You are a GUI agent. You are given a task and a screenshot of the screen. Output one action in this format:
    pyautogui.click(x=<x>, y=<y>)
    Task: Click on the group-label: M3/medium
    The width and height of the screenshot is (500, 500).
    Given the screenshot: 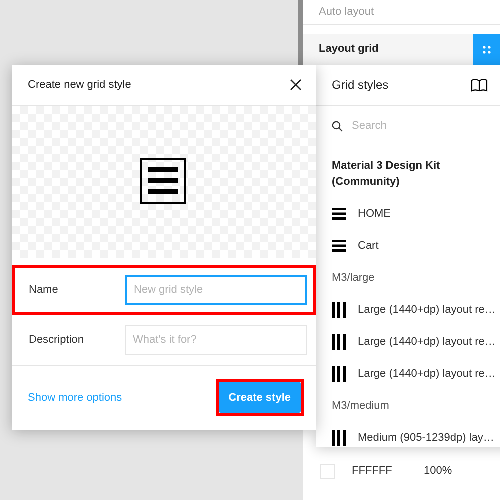 What is the action you would take?
    pyautogui.click(x=360, y=406)
    